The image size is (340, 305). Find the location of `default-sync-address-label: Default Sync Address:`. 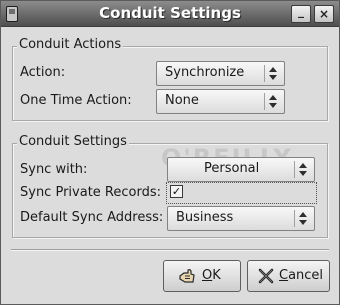

default-sync-address-label: Default Sync Address: is located at coordinates (92, 217).